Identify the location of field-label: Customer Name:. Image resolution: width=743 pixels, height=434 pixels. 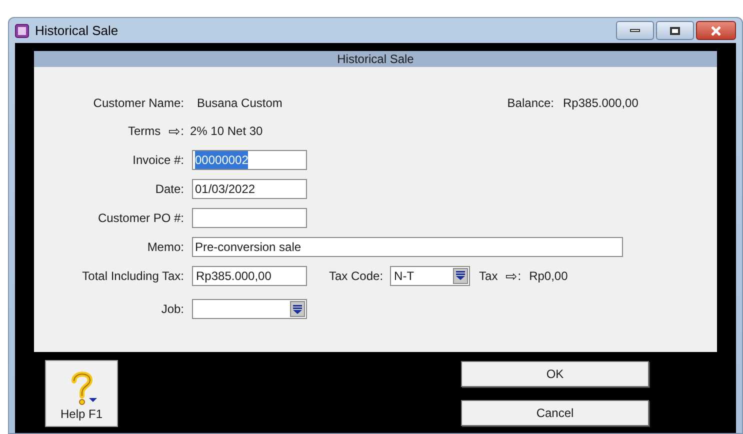
(138, 103).